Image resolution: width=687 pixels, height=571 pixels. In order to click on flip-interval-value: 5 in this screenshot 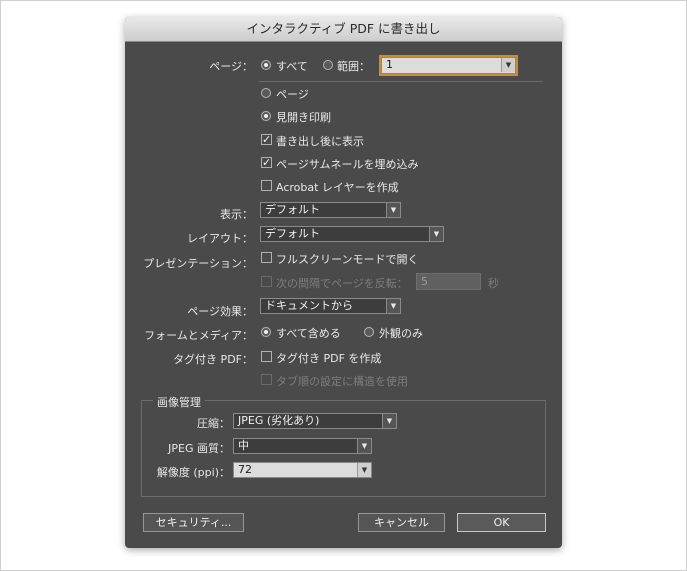, I will do `click(424, 281)`.